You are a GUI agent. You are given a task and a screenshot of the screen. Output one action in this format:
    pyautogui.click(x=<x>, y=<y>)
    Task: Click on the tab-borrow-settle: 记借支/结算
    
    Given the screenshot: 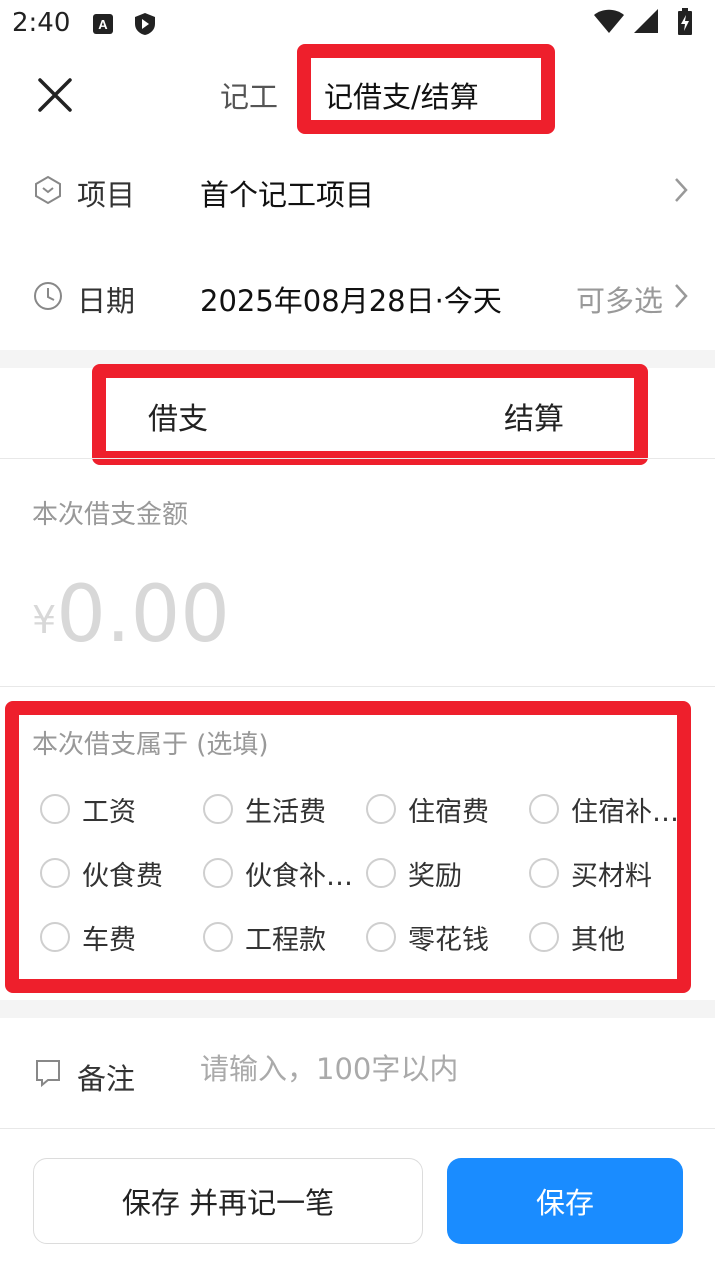 What is the action you would take?
    pyautogui.click(x=401, y=95)
    